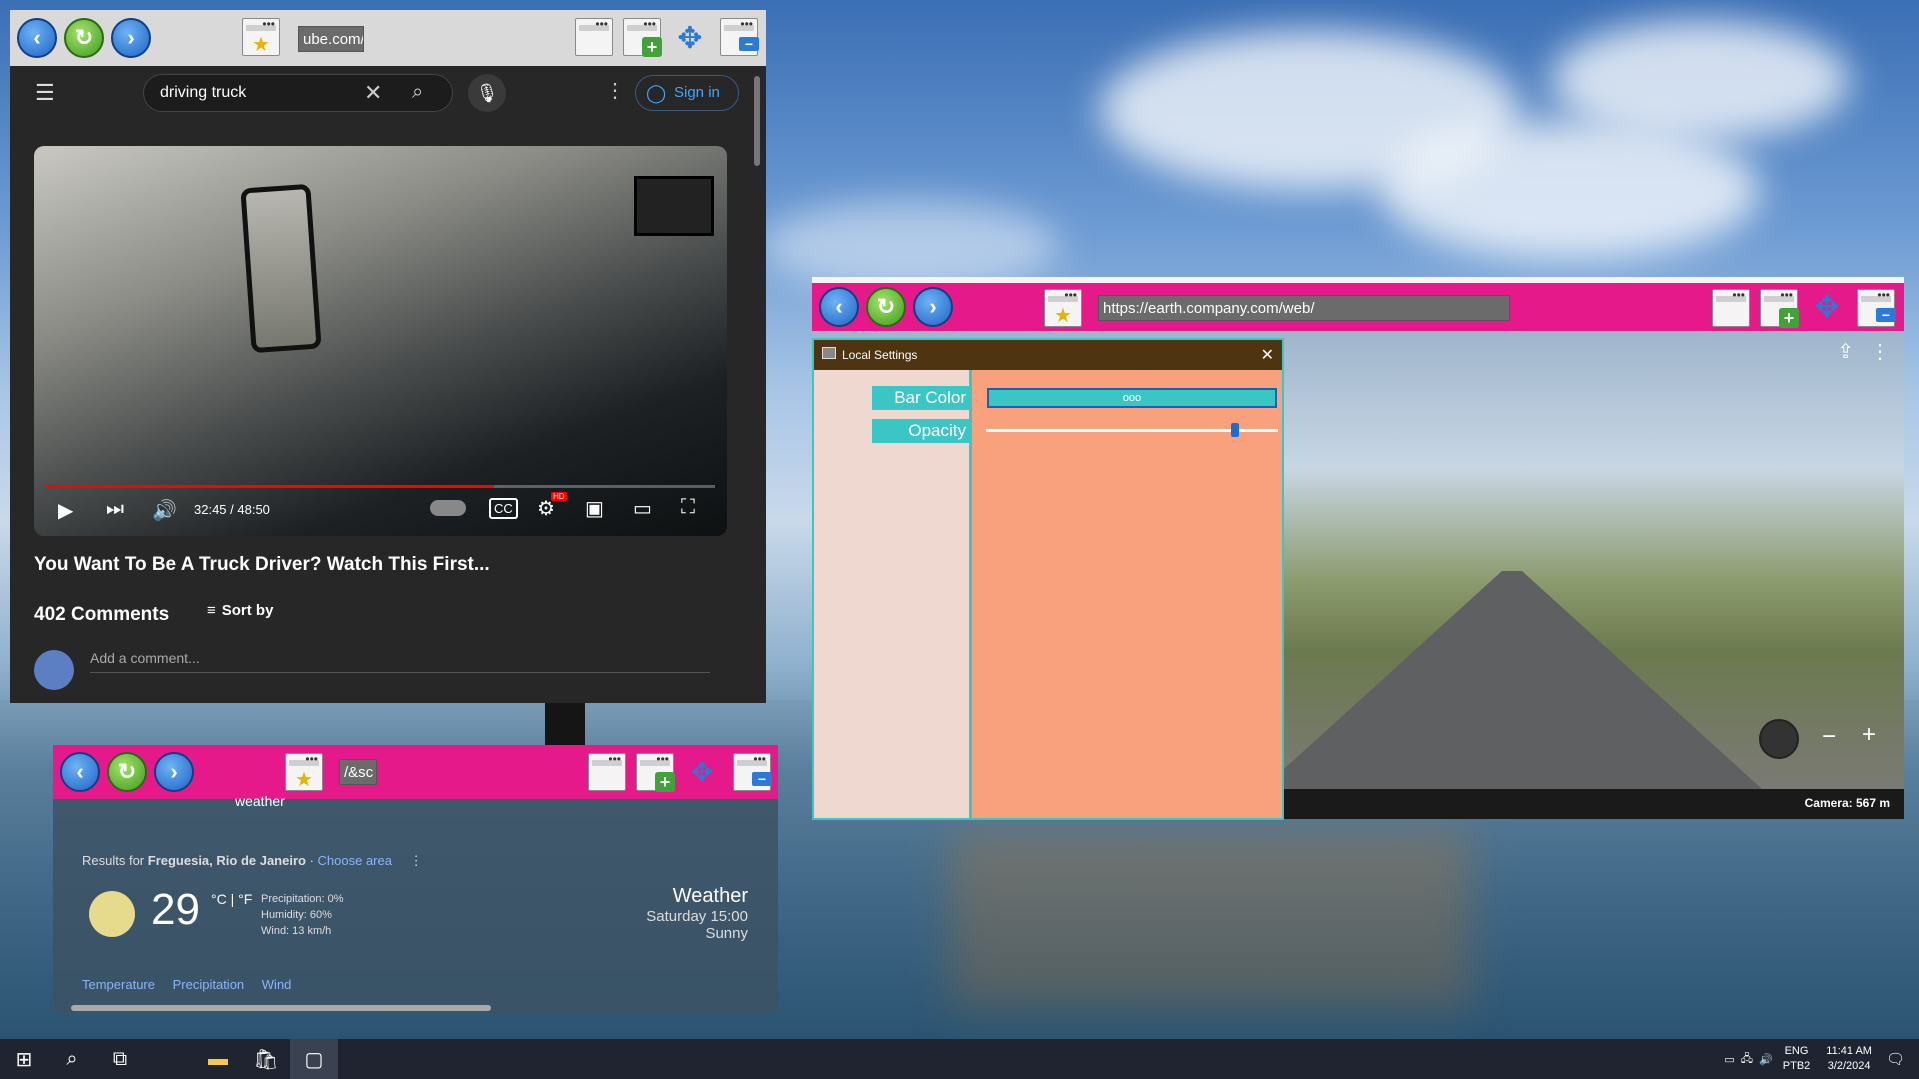 The width and height of the screenshot is (1919, 1079). Describe the element at coordinates (261, 45) in the screenshot. I see `star-icon: ★` at that location.